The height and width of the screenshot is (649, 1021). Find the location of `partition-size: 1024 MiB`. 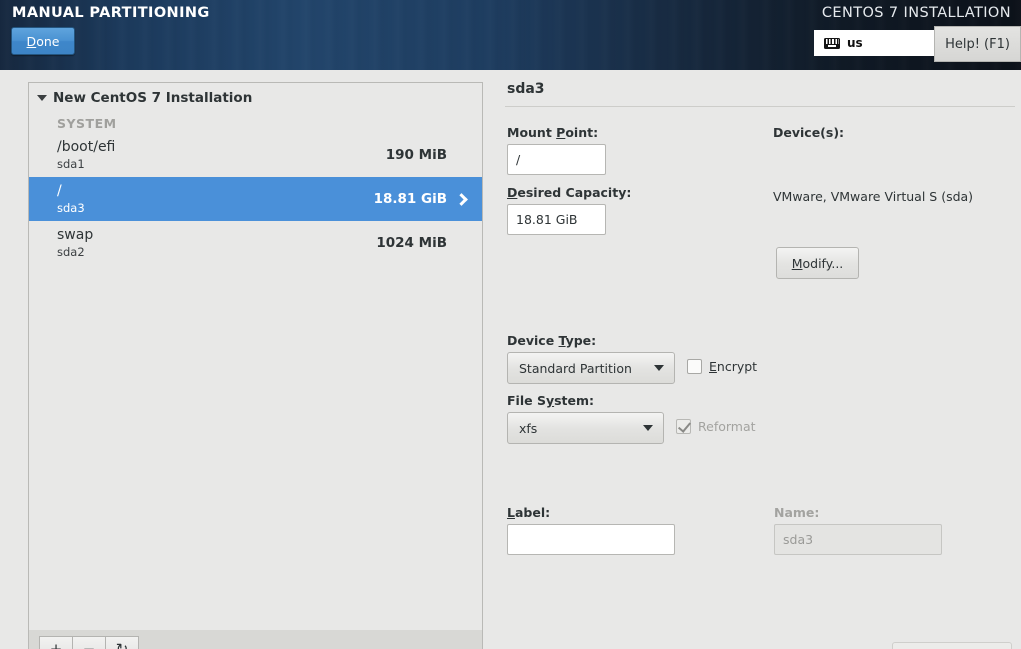

partition-size: 1024 MiB is located at coordinates (411, 243).